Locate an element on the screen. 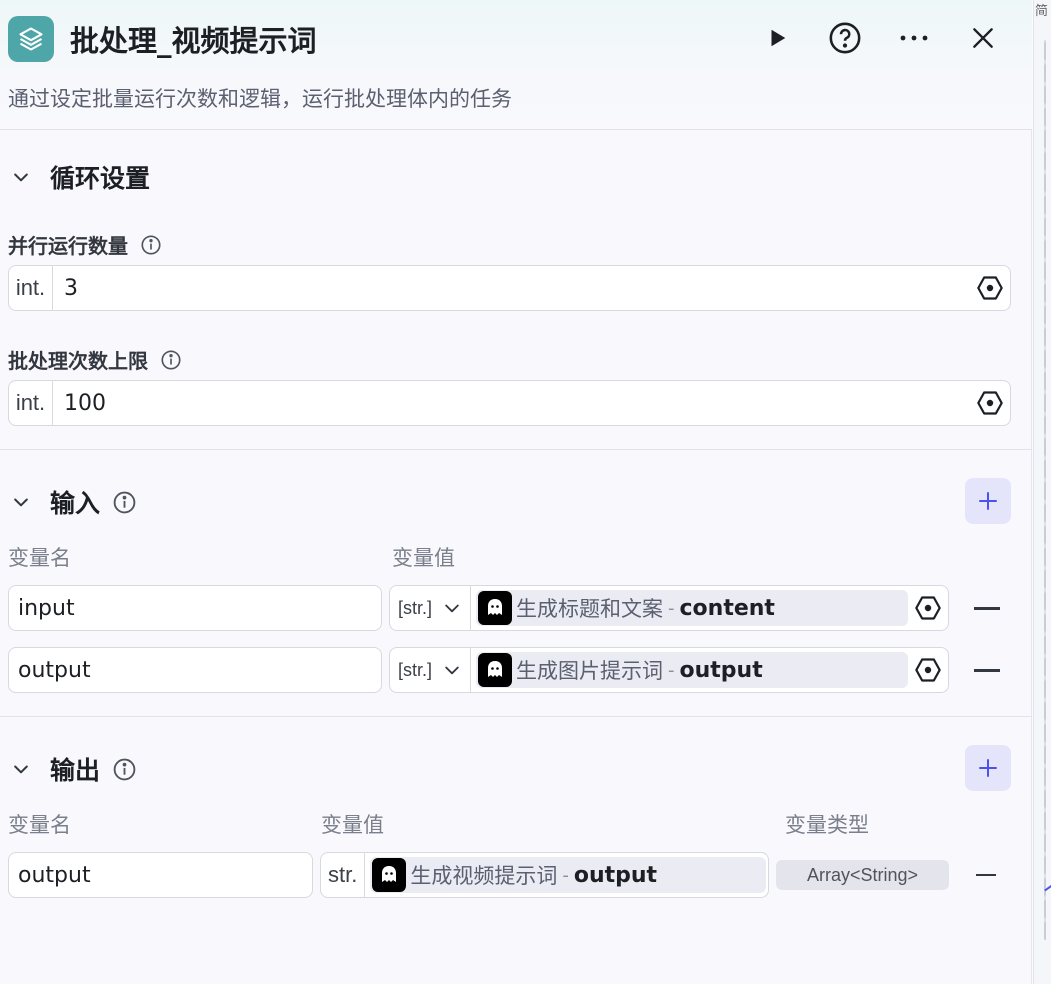 The width and height of the screenshot is (1051, 984). parallel-label: 并行运行数量 is located at coordinates (85, 244).